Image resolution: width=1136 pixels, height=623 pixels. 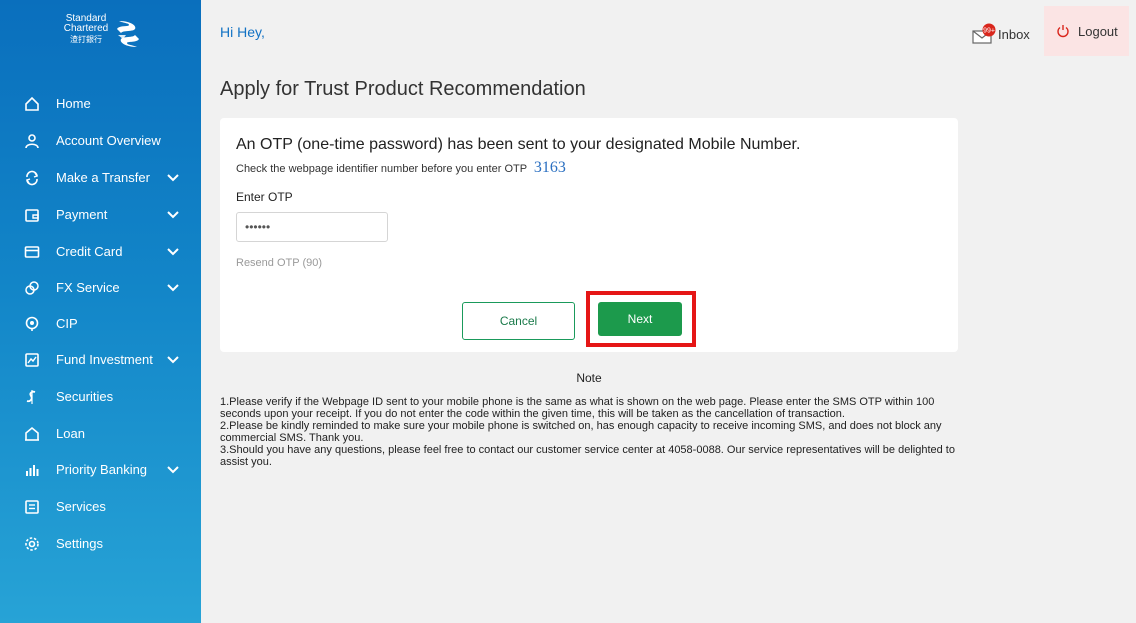 What do you see at coordinates (32, 178) in the screenshot?
I see `transfer-icon` at bounding box center [32, 178].